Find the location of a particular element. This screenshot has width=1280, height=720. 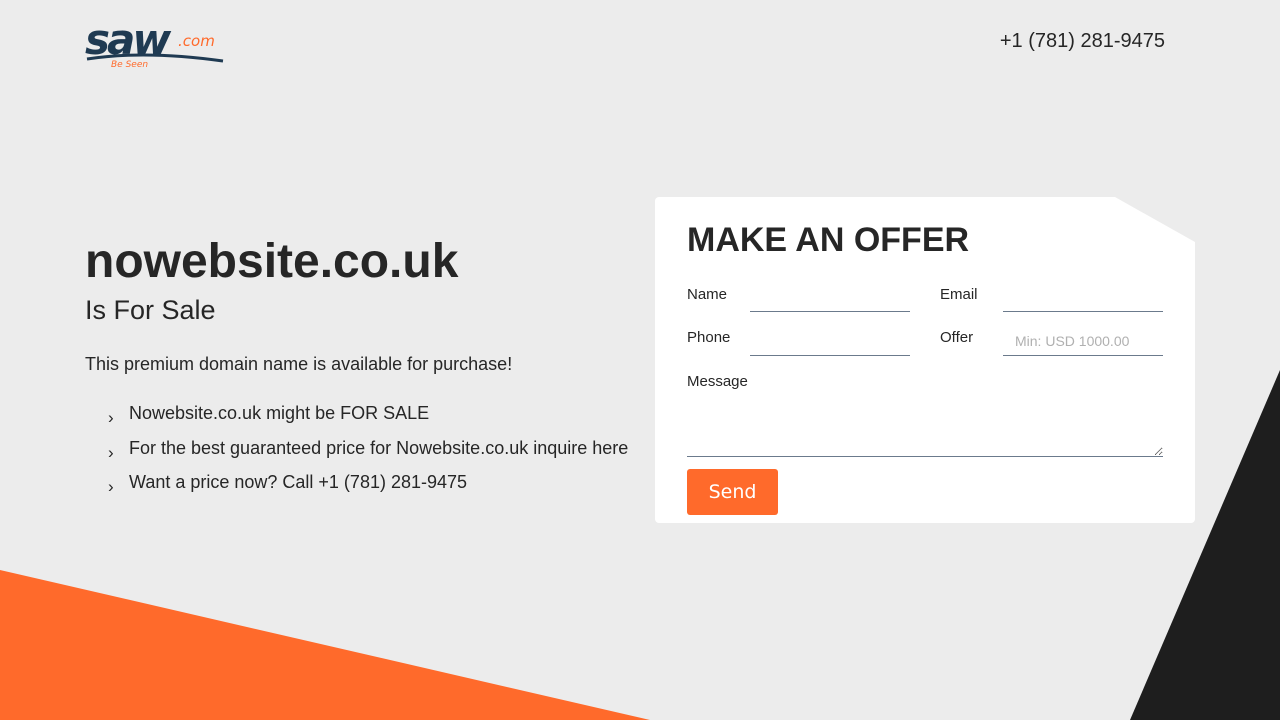

saw-logo-mark: saw .com Be Seen is located at coordinates (154, 42).